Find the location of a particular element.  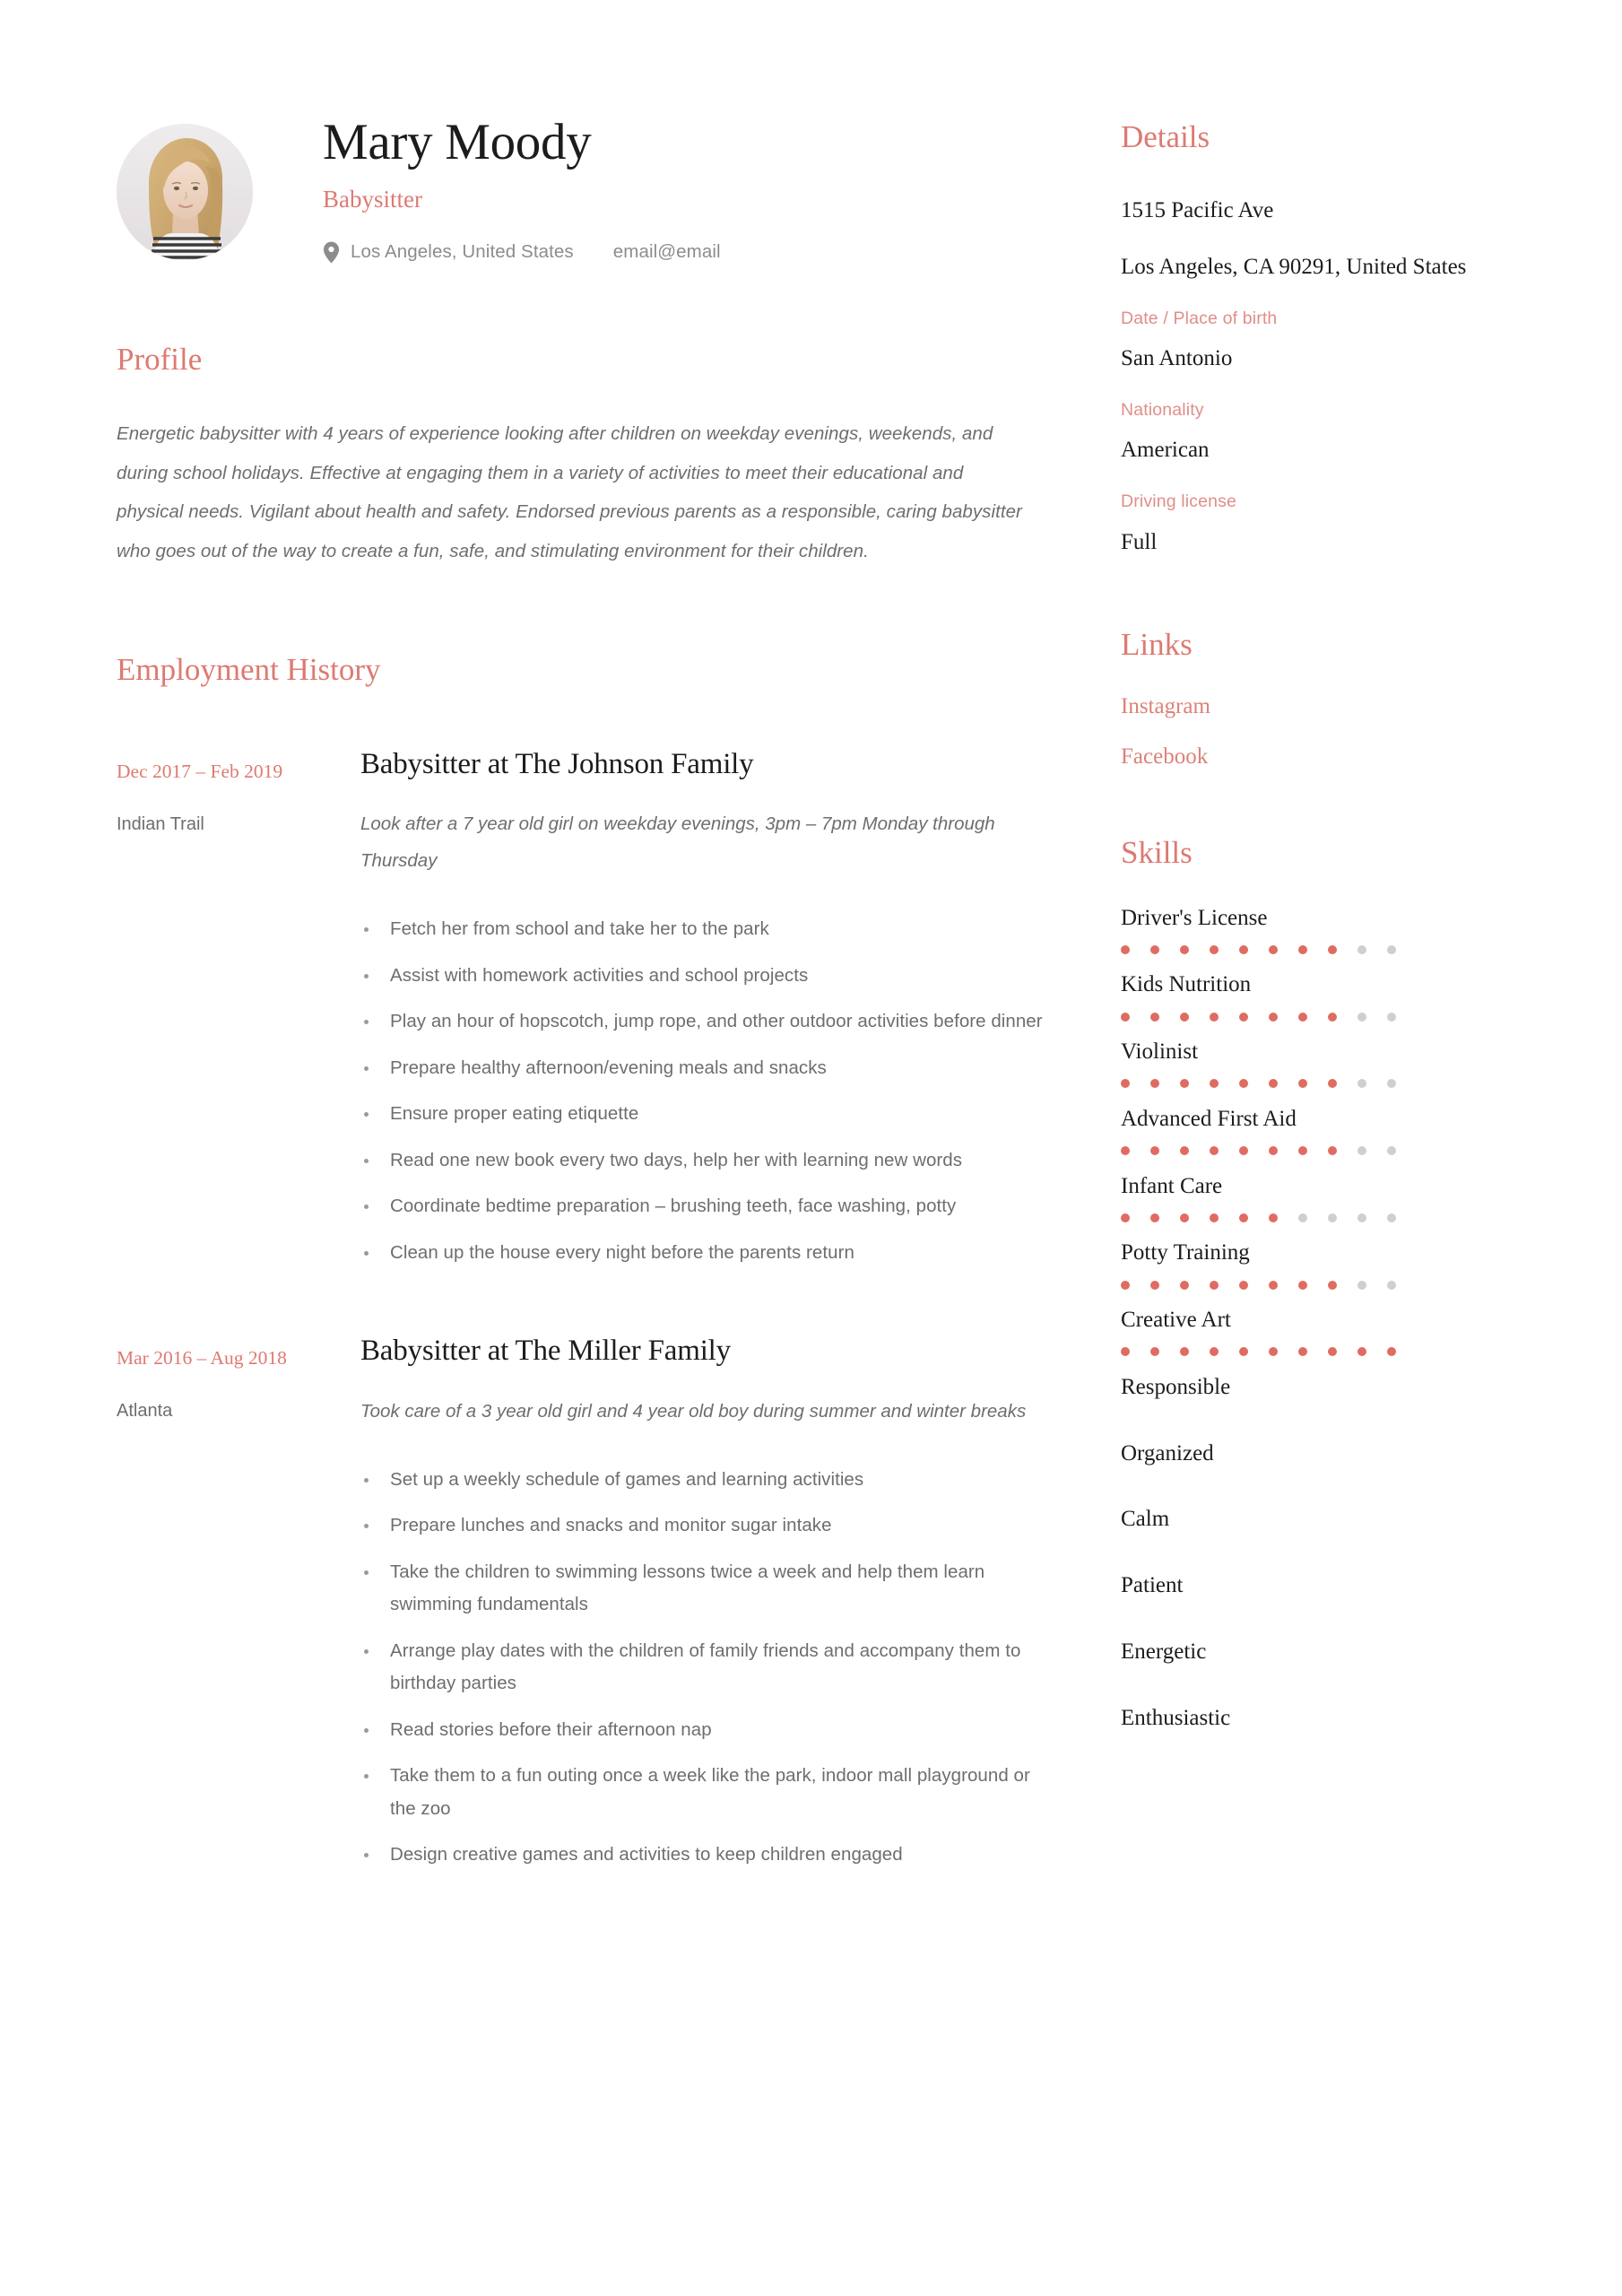

skill-item: Violinist is located at coordinates (1313, 1063).